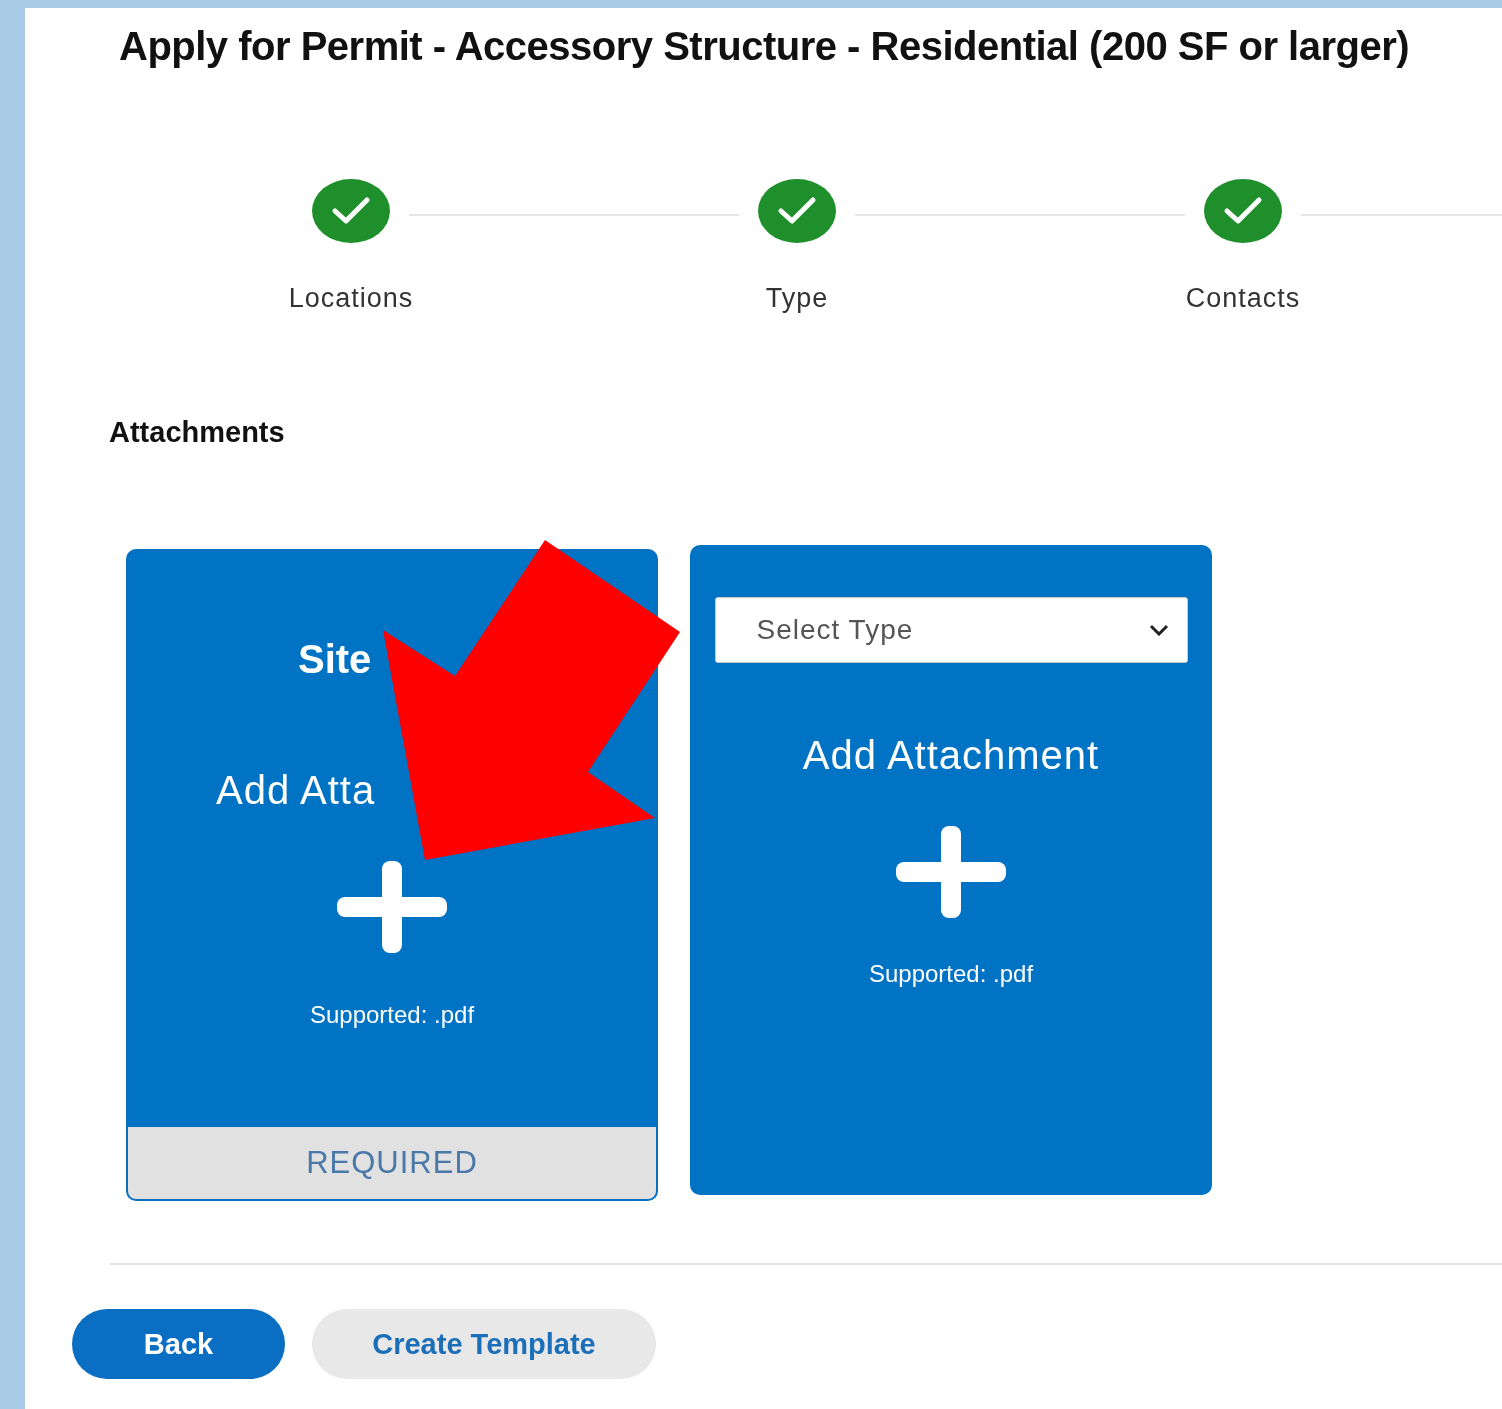  Describe the element at coordinates (296, 790) in the screenshot. I see `add-attachment-label: Add Atta` at that location.